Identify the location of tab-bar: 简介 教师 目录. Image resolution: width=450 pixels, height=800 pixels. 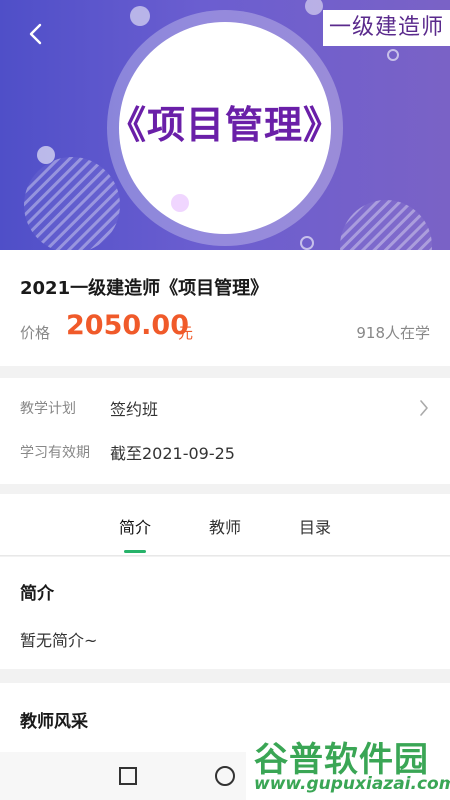
(225, 525).